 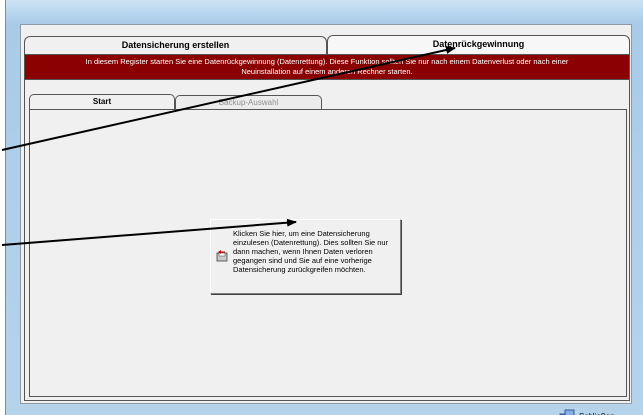 I want to click on tab-backup-create-label: Datensicherung erstellen, so click(x=175, y=45).